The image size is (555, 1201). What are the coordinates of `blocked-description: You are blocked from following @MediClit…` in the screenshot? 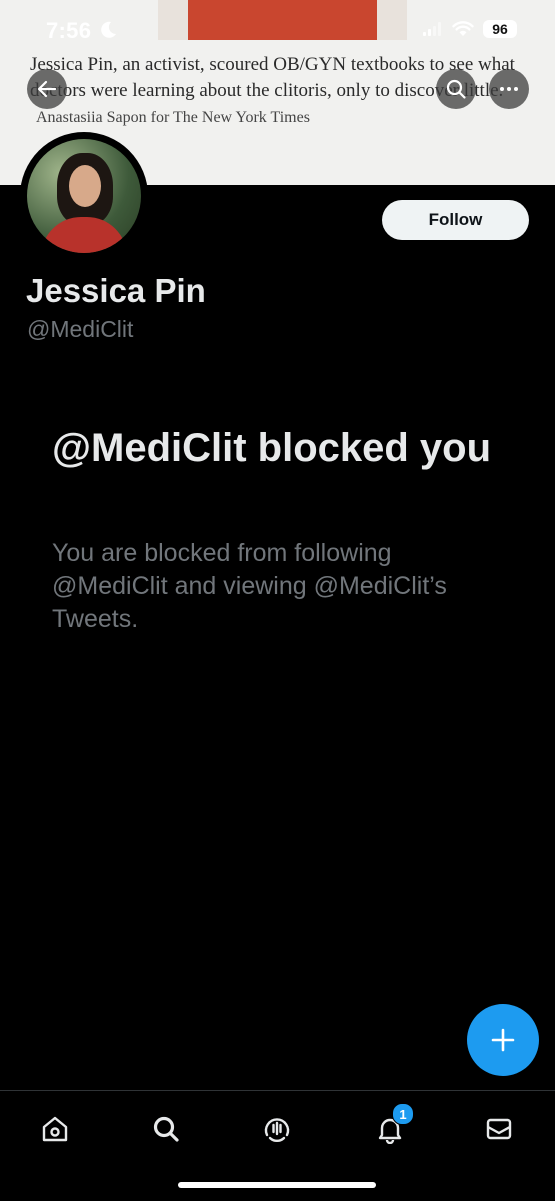 It's located at (249, 586).